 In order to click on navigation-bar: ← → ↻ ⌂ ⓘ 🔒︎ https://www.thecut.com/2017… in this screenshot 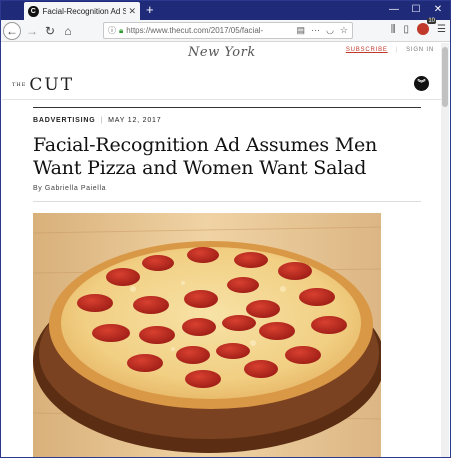, I will do `click(225, 30)`.